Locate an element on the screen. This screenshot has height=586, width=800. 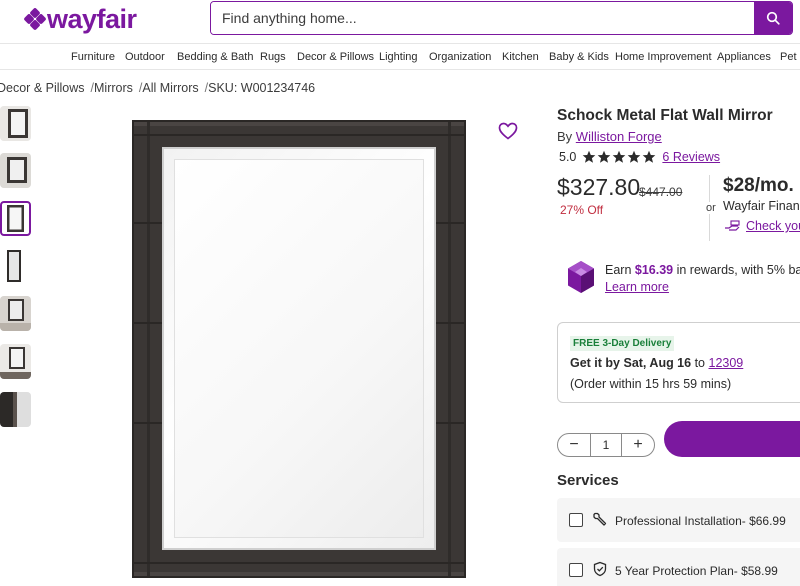
search-button is located at coordinates (773, 18).